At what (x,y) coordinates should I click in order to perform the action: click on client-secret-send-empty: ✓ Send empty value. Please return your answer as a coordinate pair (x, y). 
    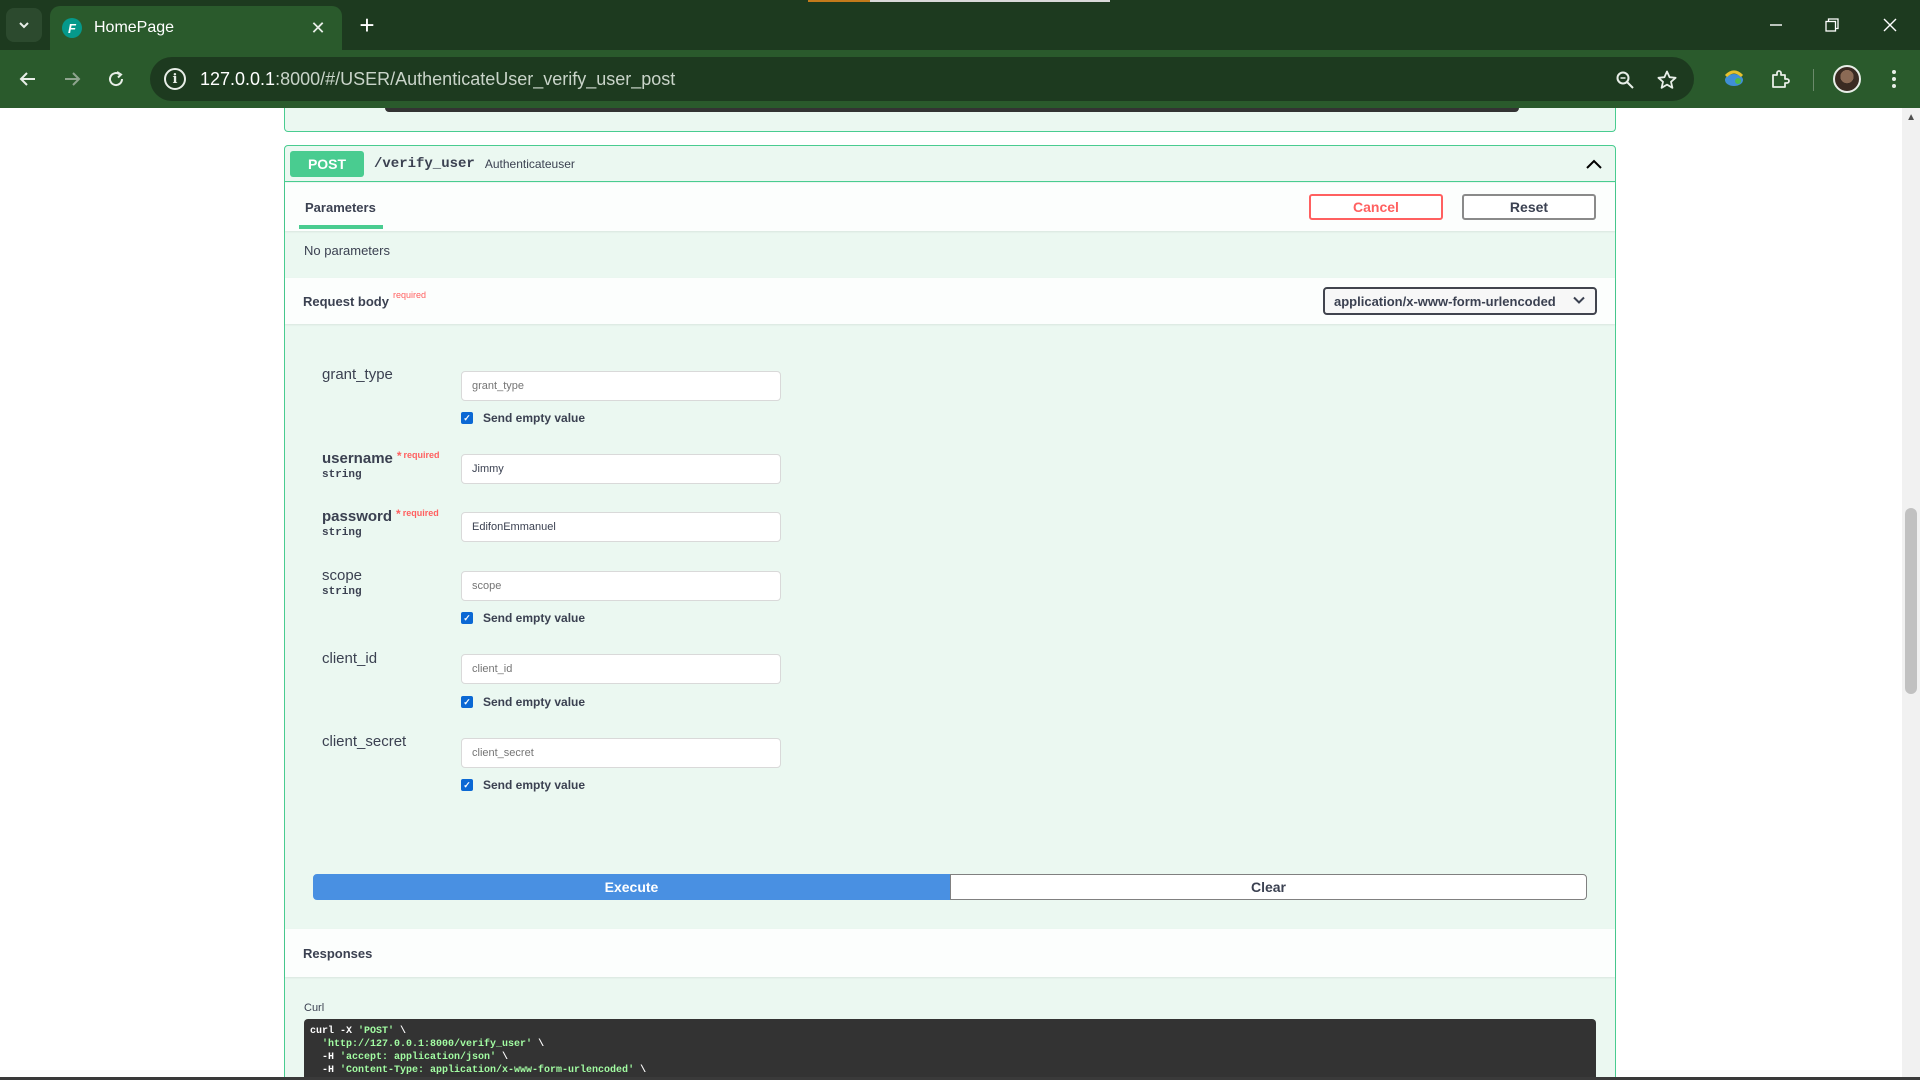
    Looking at the image, I should click on (523, 785).